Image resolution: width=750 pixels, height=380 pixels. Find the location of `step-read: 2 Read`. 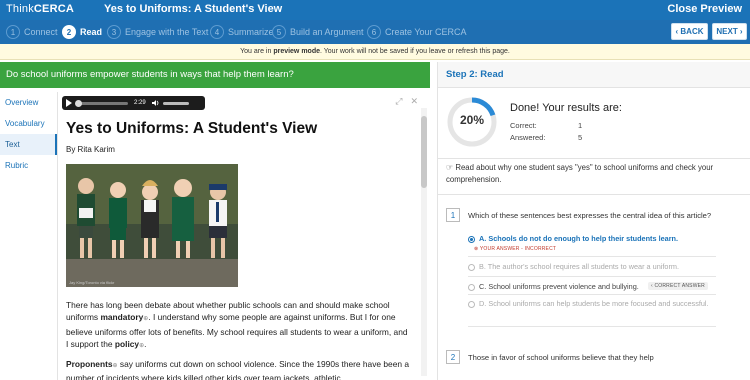

step-read: 2 Read is located at coordinates (82, 32).